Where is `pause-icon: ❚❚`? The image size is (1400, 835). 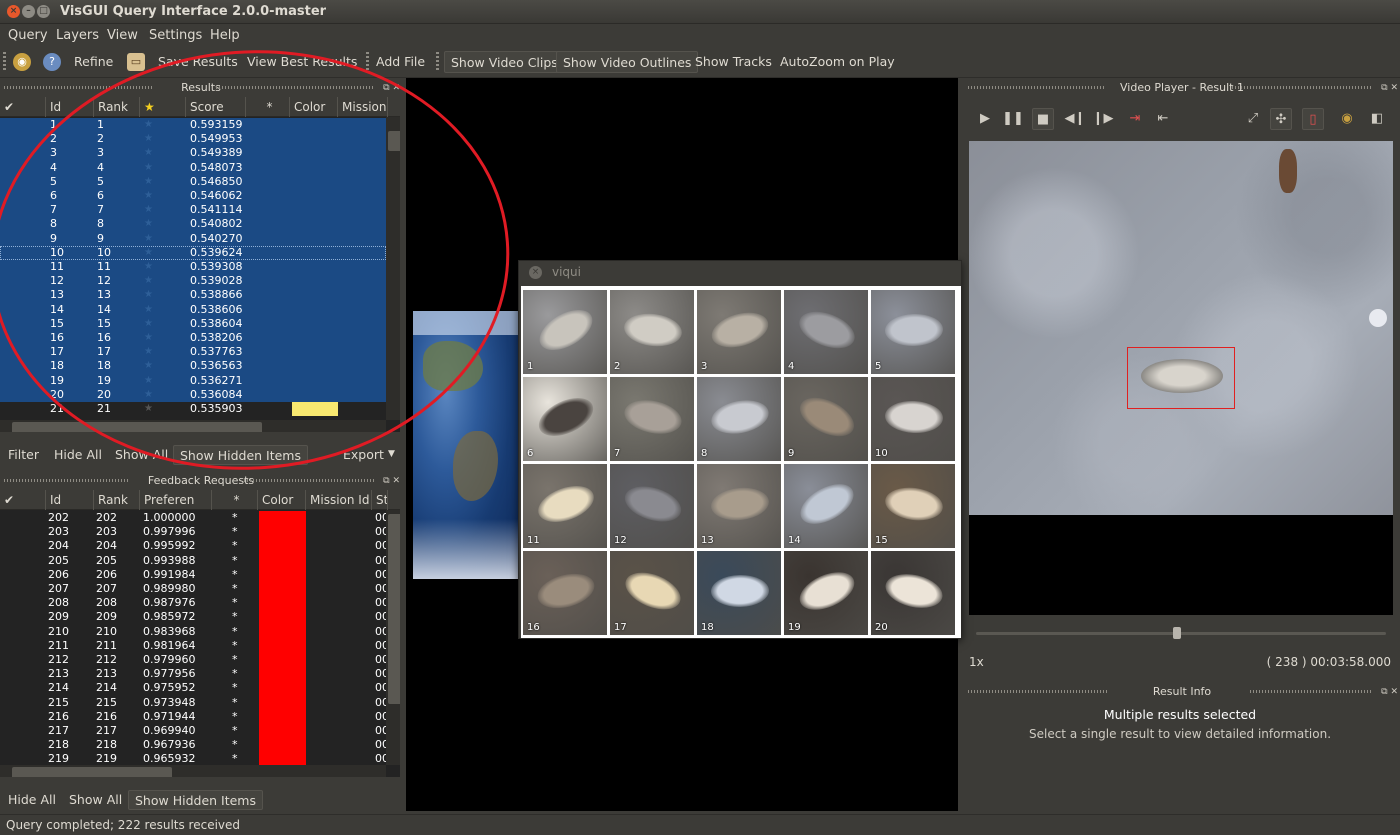 pause-icon: ❚❚ is located at coordinates (1013, 119).